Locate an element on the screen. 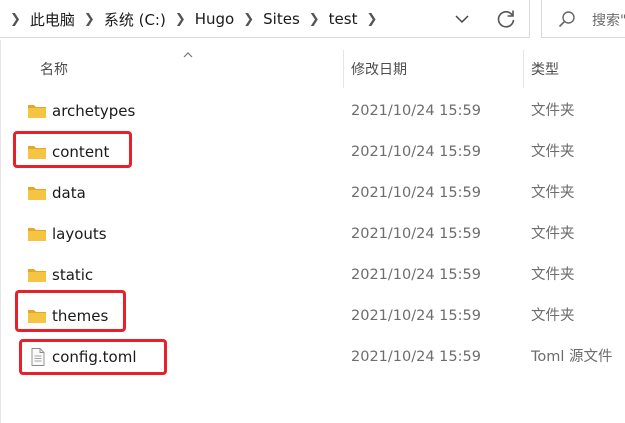 This screenshot has width=625, height=423. file-name: archetypes is located at coordinates (93, 111).